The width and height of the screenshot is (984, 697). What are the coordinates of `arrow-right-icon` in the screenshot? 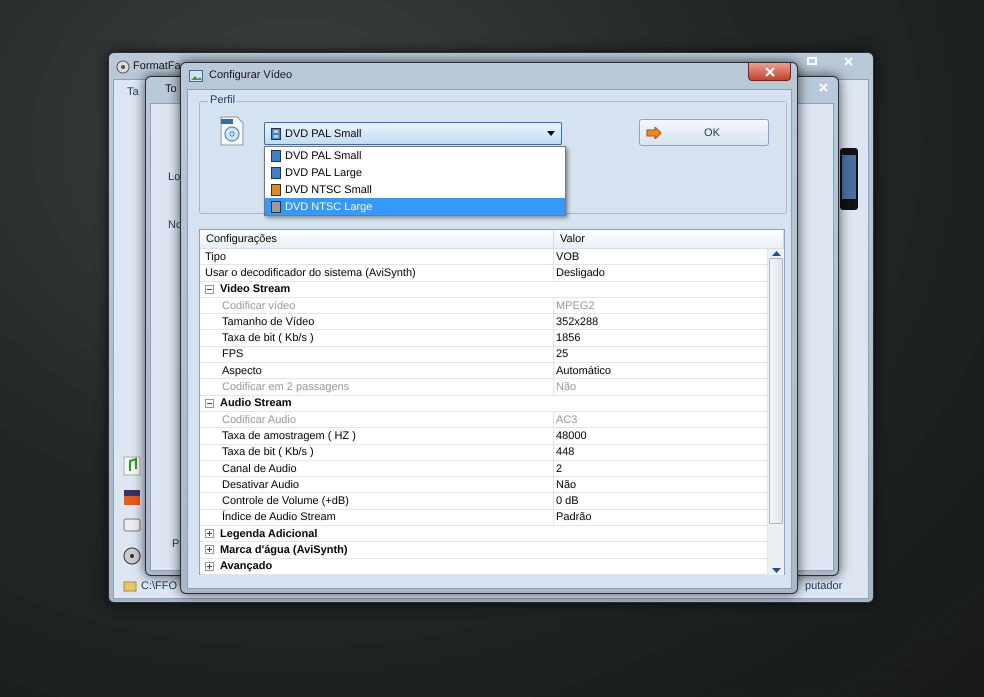 It's located at (654, 132).